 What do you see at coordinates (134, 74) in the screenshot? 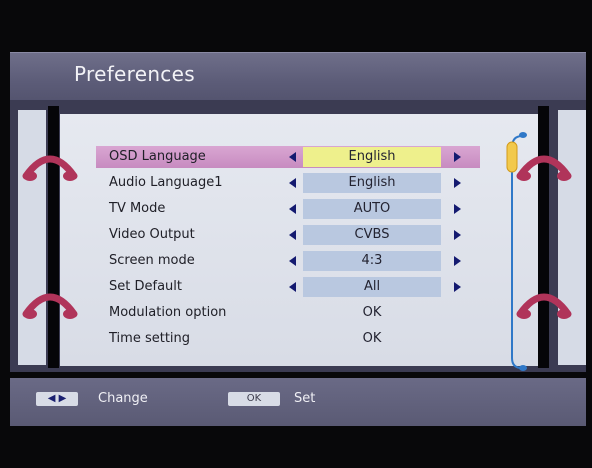
I see `page-title: Preferences` at bounding box center [134, 74].